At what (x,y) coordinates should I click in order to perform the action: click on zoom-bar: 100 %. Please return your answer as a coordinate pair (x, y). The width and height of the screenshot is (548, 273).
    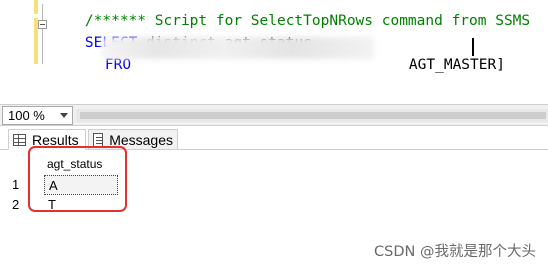
    Looking at the image, I should click on (274, 115).